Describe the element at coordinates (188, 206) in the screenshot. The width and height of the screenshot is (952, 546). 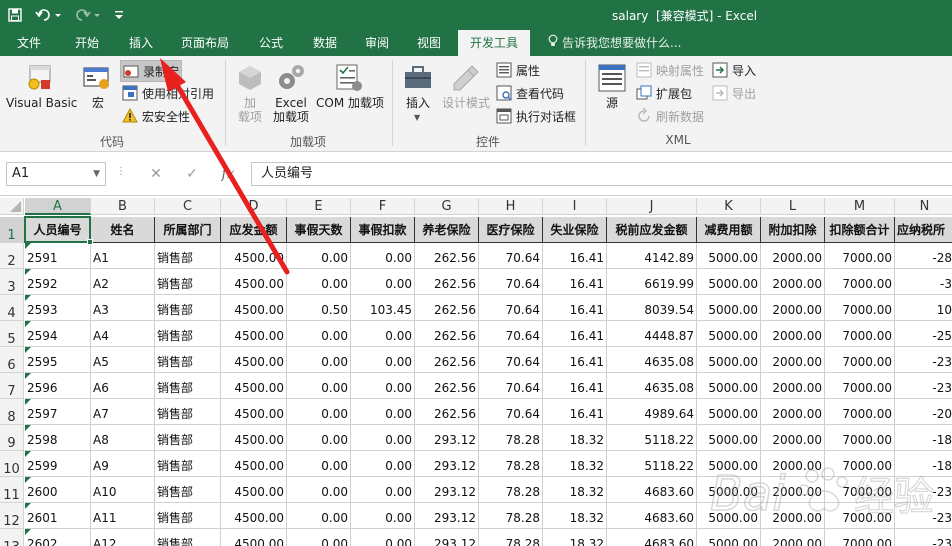
I see `column-header-c: C` at that location.